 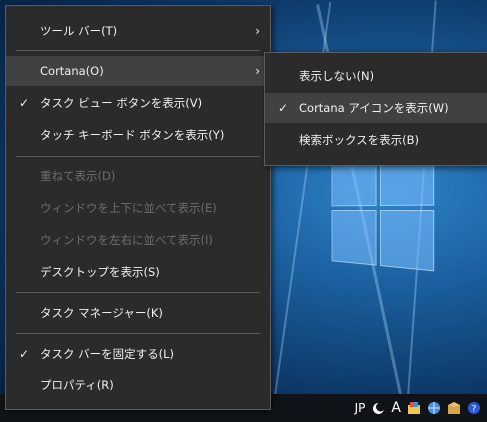 I want to click on menu-item-label: 重ねて表示(D), so click(x=78, y=176).